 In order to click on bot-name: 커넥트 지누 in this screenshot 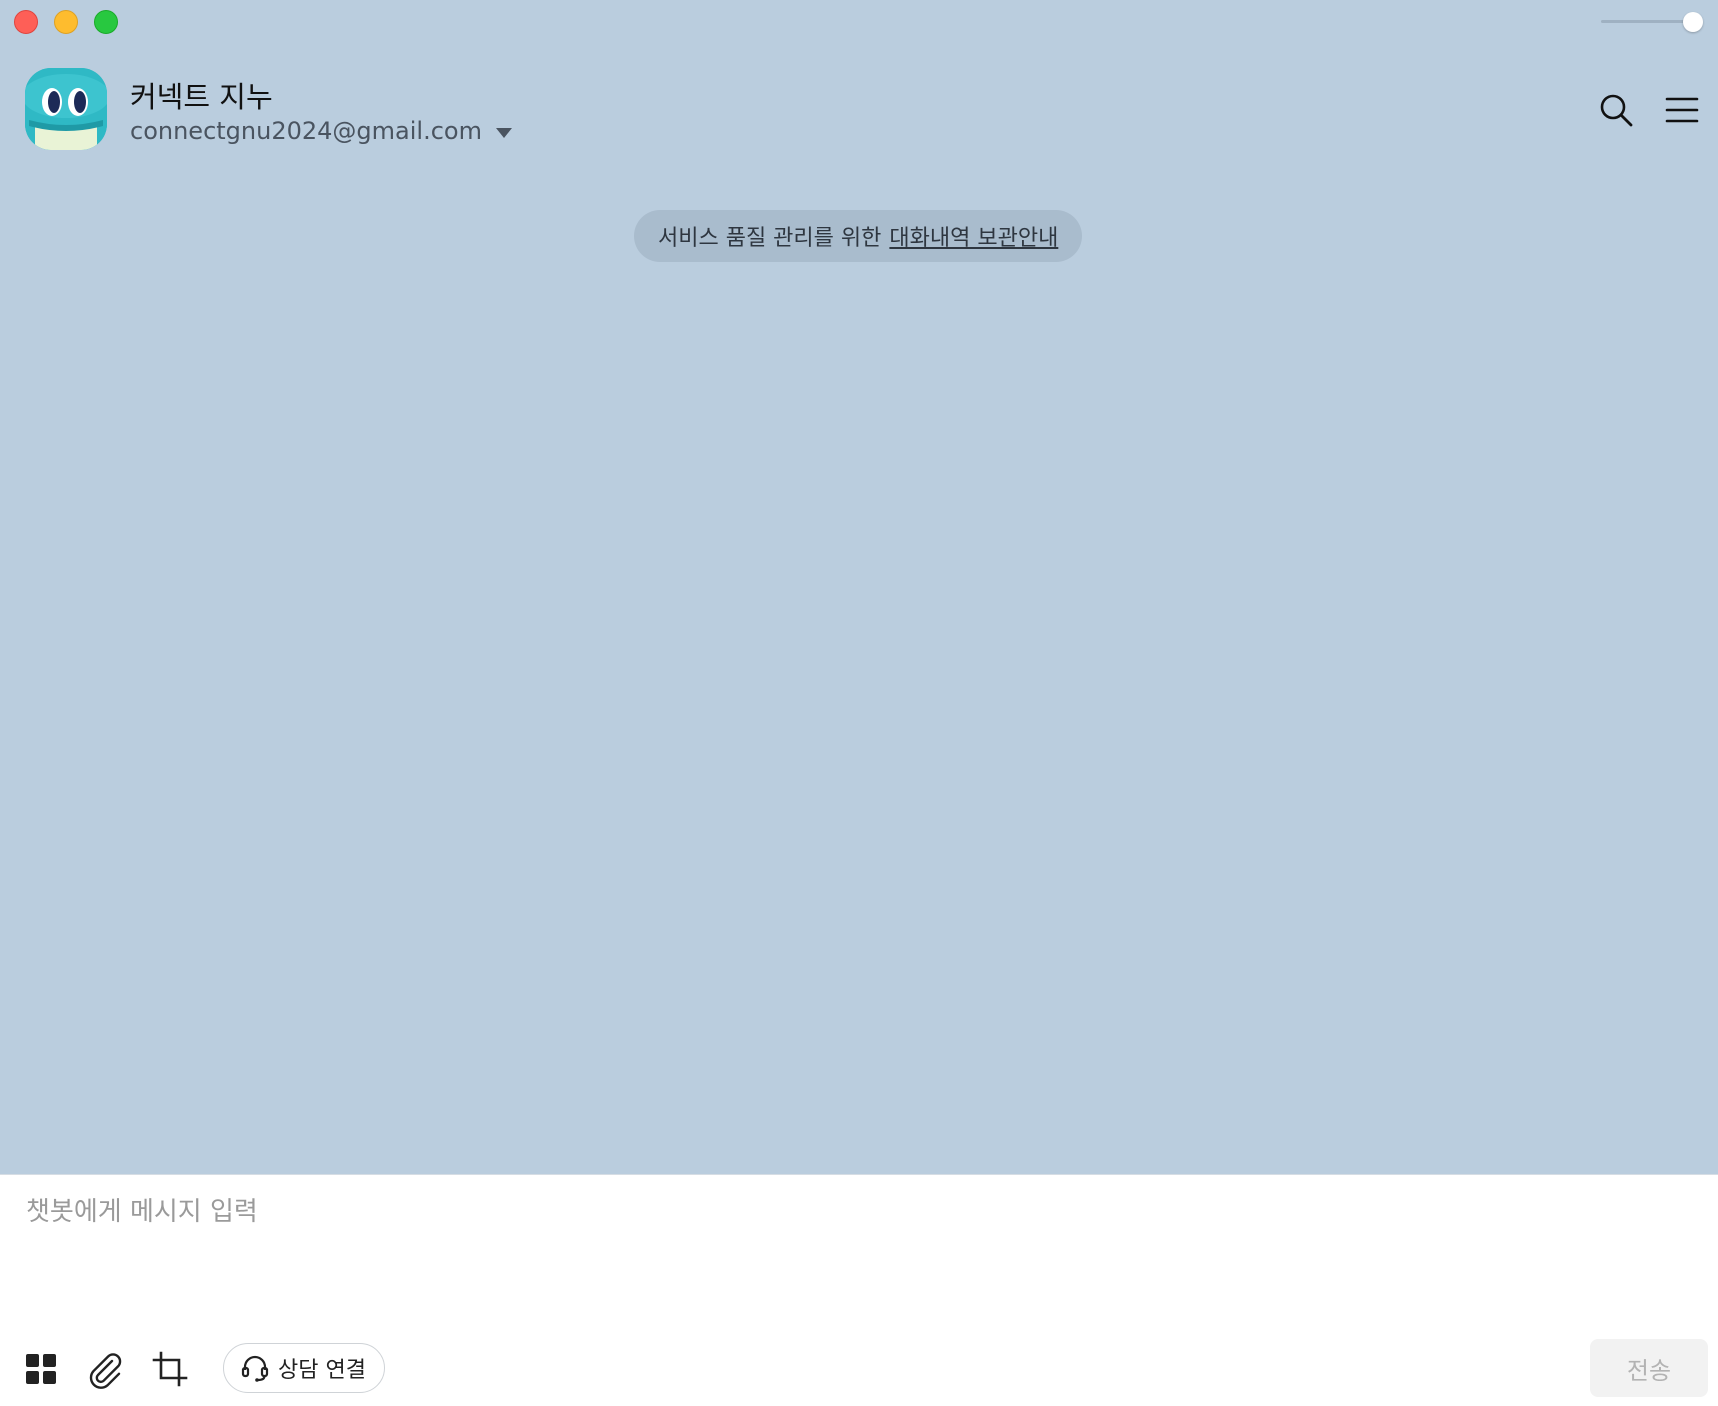, I will do `click(201, 97)`.